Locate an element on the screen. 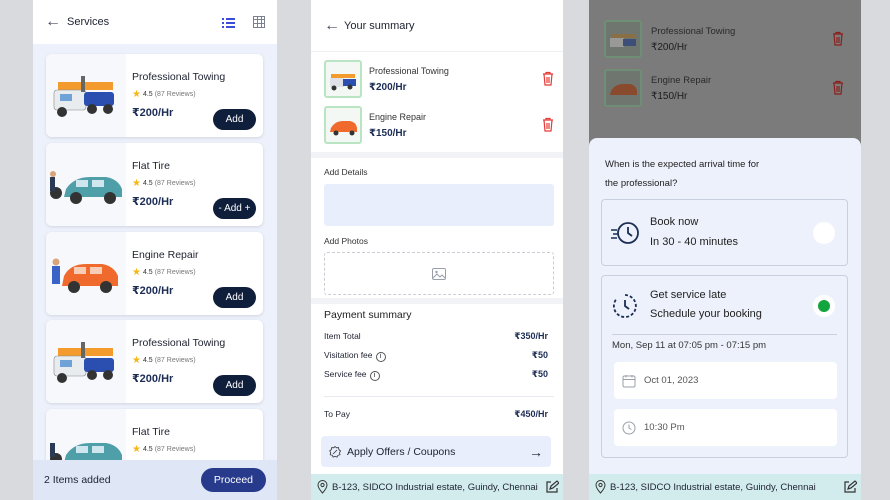  schedule-clock-icon is located at coordinates (625, 306).